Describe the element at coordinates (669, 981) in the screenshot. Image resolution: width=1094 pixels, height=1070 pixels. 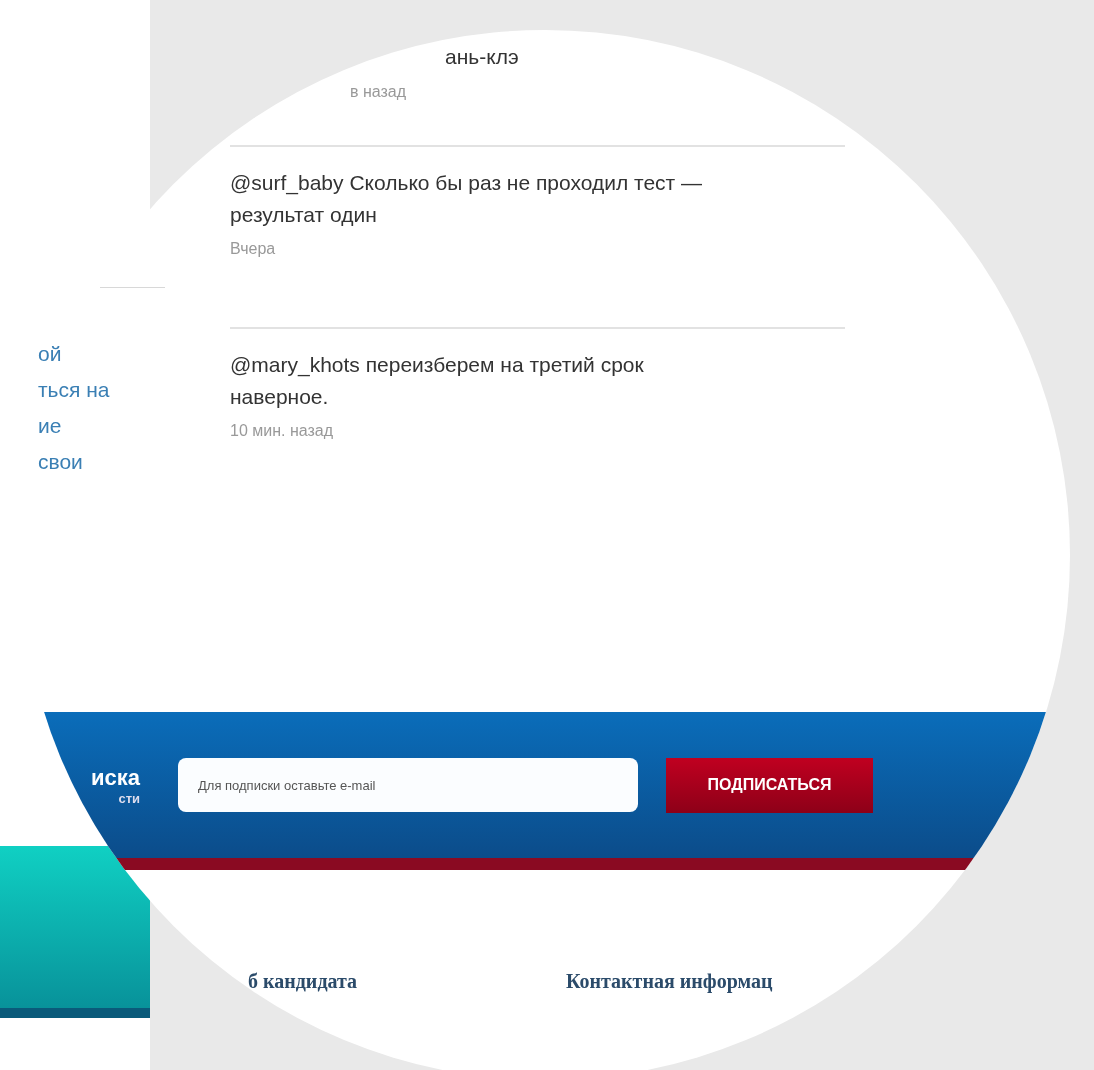
I see `footer-link: Контактная информац` at that location.